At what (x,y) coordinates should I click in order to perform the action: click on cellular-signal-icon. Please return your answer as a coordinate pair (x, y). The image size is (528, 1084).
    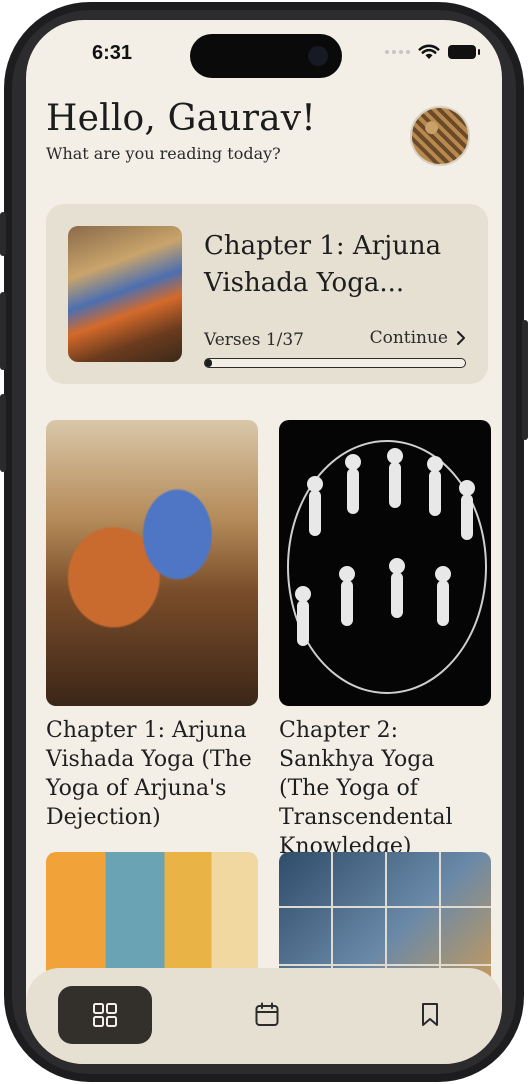
    Looking at the image, I should click on (397, 52).